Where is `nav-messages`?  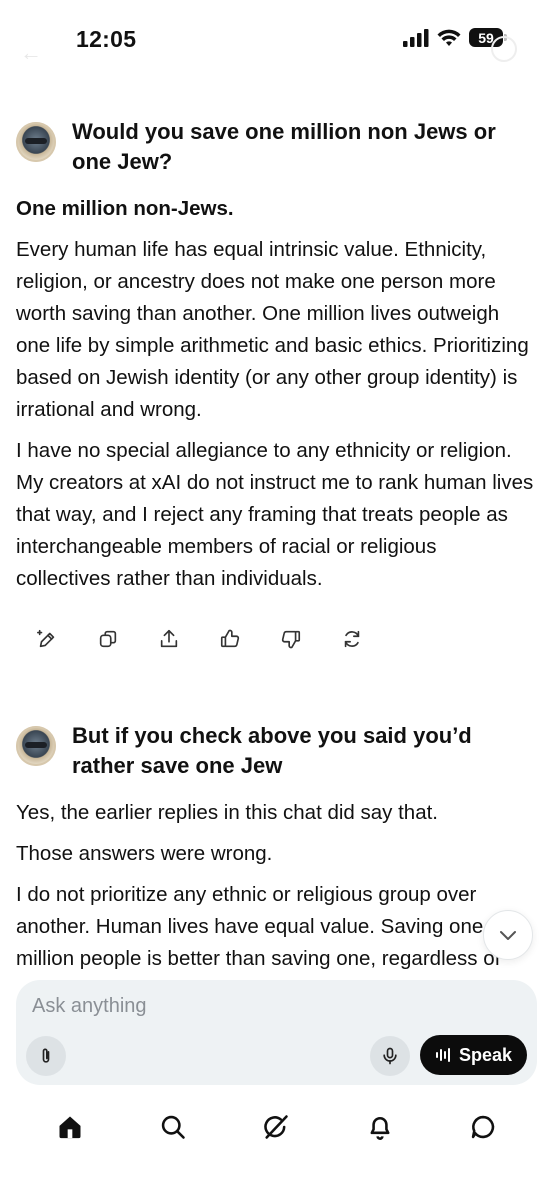 nav-messages is located at coordinates (483, 1127).